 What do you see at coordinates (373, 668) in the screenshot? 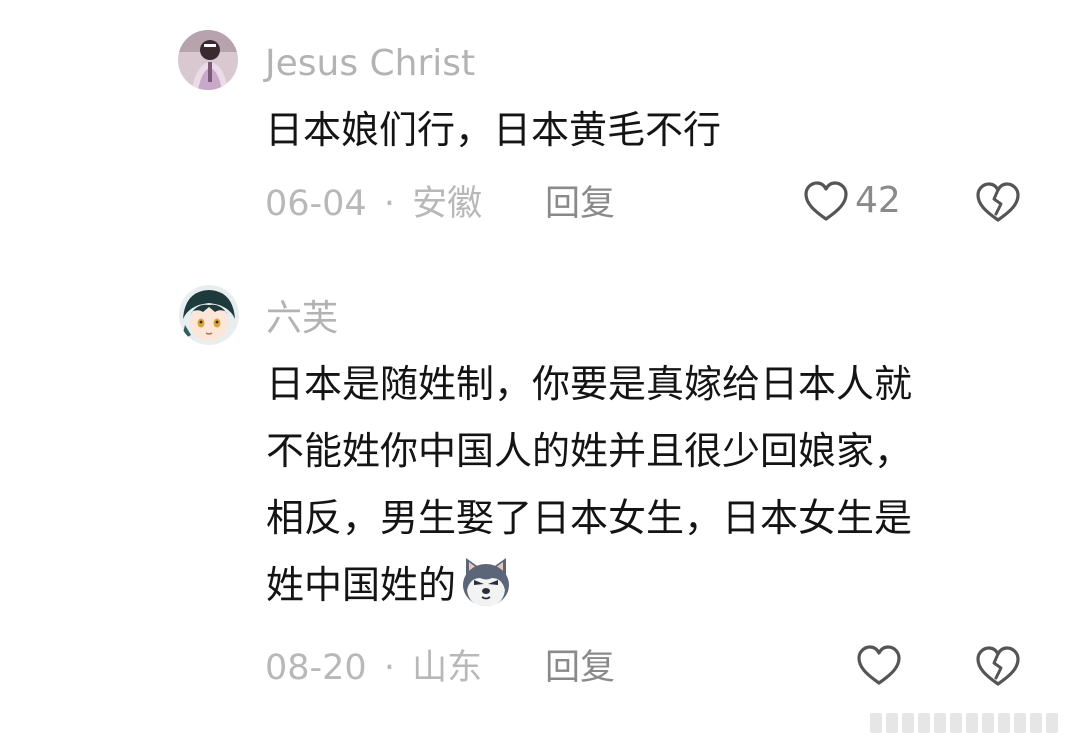
I see `comment-meta: 08-20 · 山东` at bounding box center [373, 668].